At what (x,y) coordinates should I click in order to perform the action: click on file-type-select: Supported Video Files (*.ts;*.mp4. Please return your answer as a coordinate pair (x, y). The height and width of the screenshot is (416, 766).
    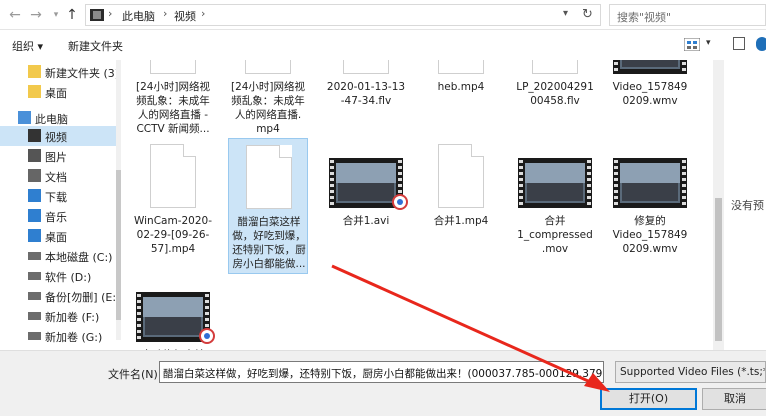
    Looking at the image, I should click on (690, 372).